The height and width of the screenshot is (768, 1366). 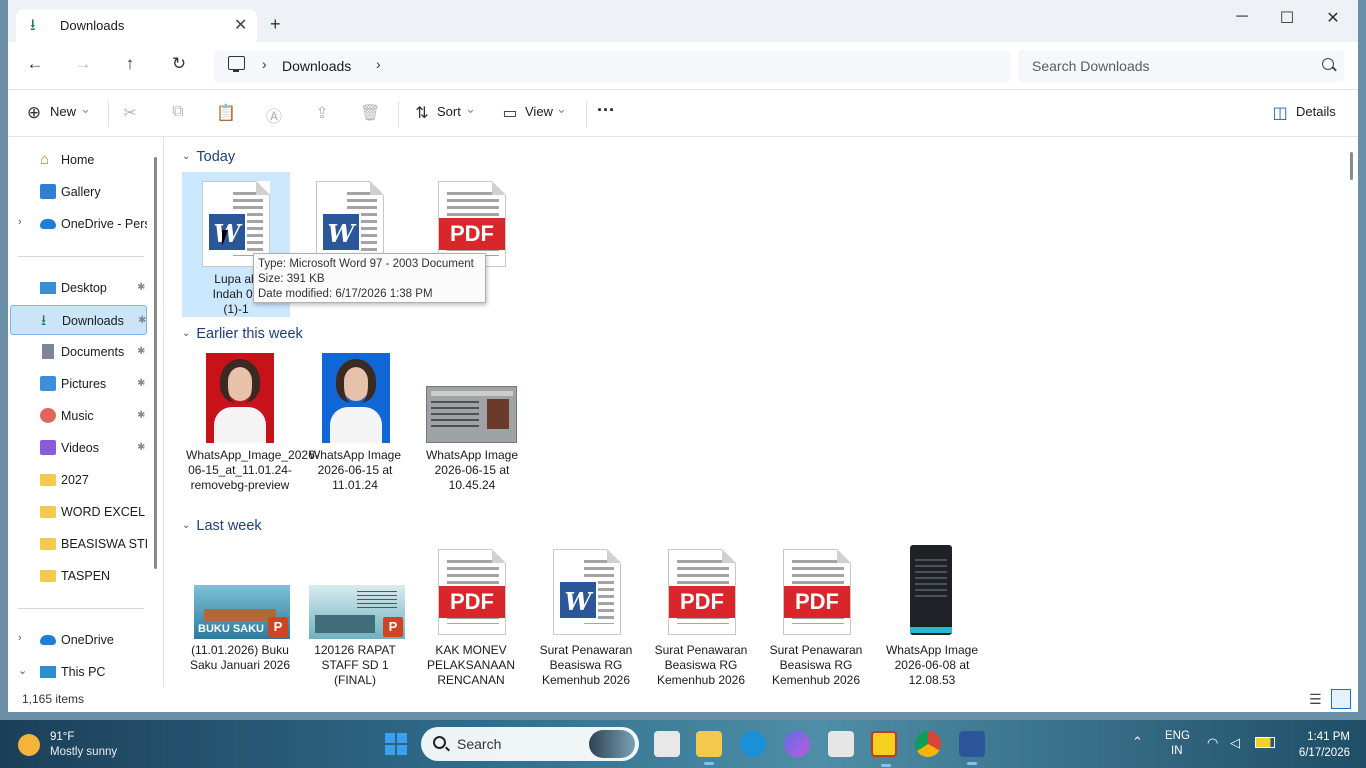 What do you see at coordinates (1181, 66) in the screenshot?
I see `search-box: Search Downloads` at bounding box center [1181, 66].